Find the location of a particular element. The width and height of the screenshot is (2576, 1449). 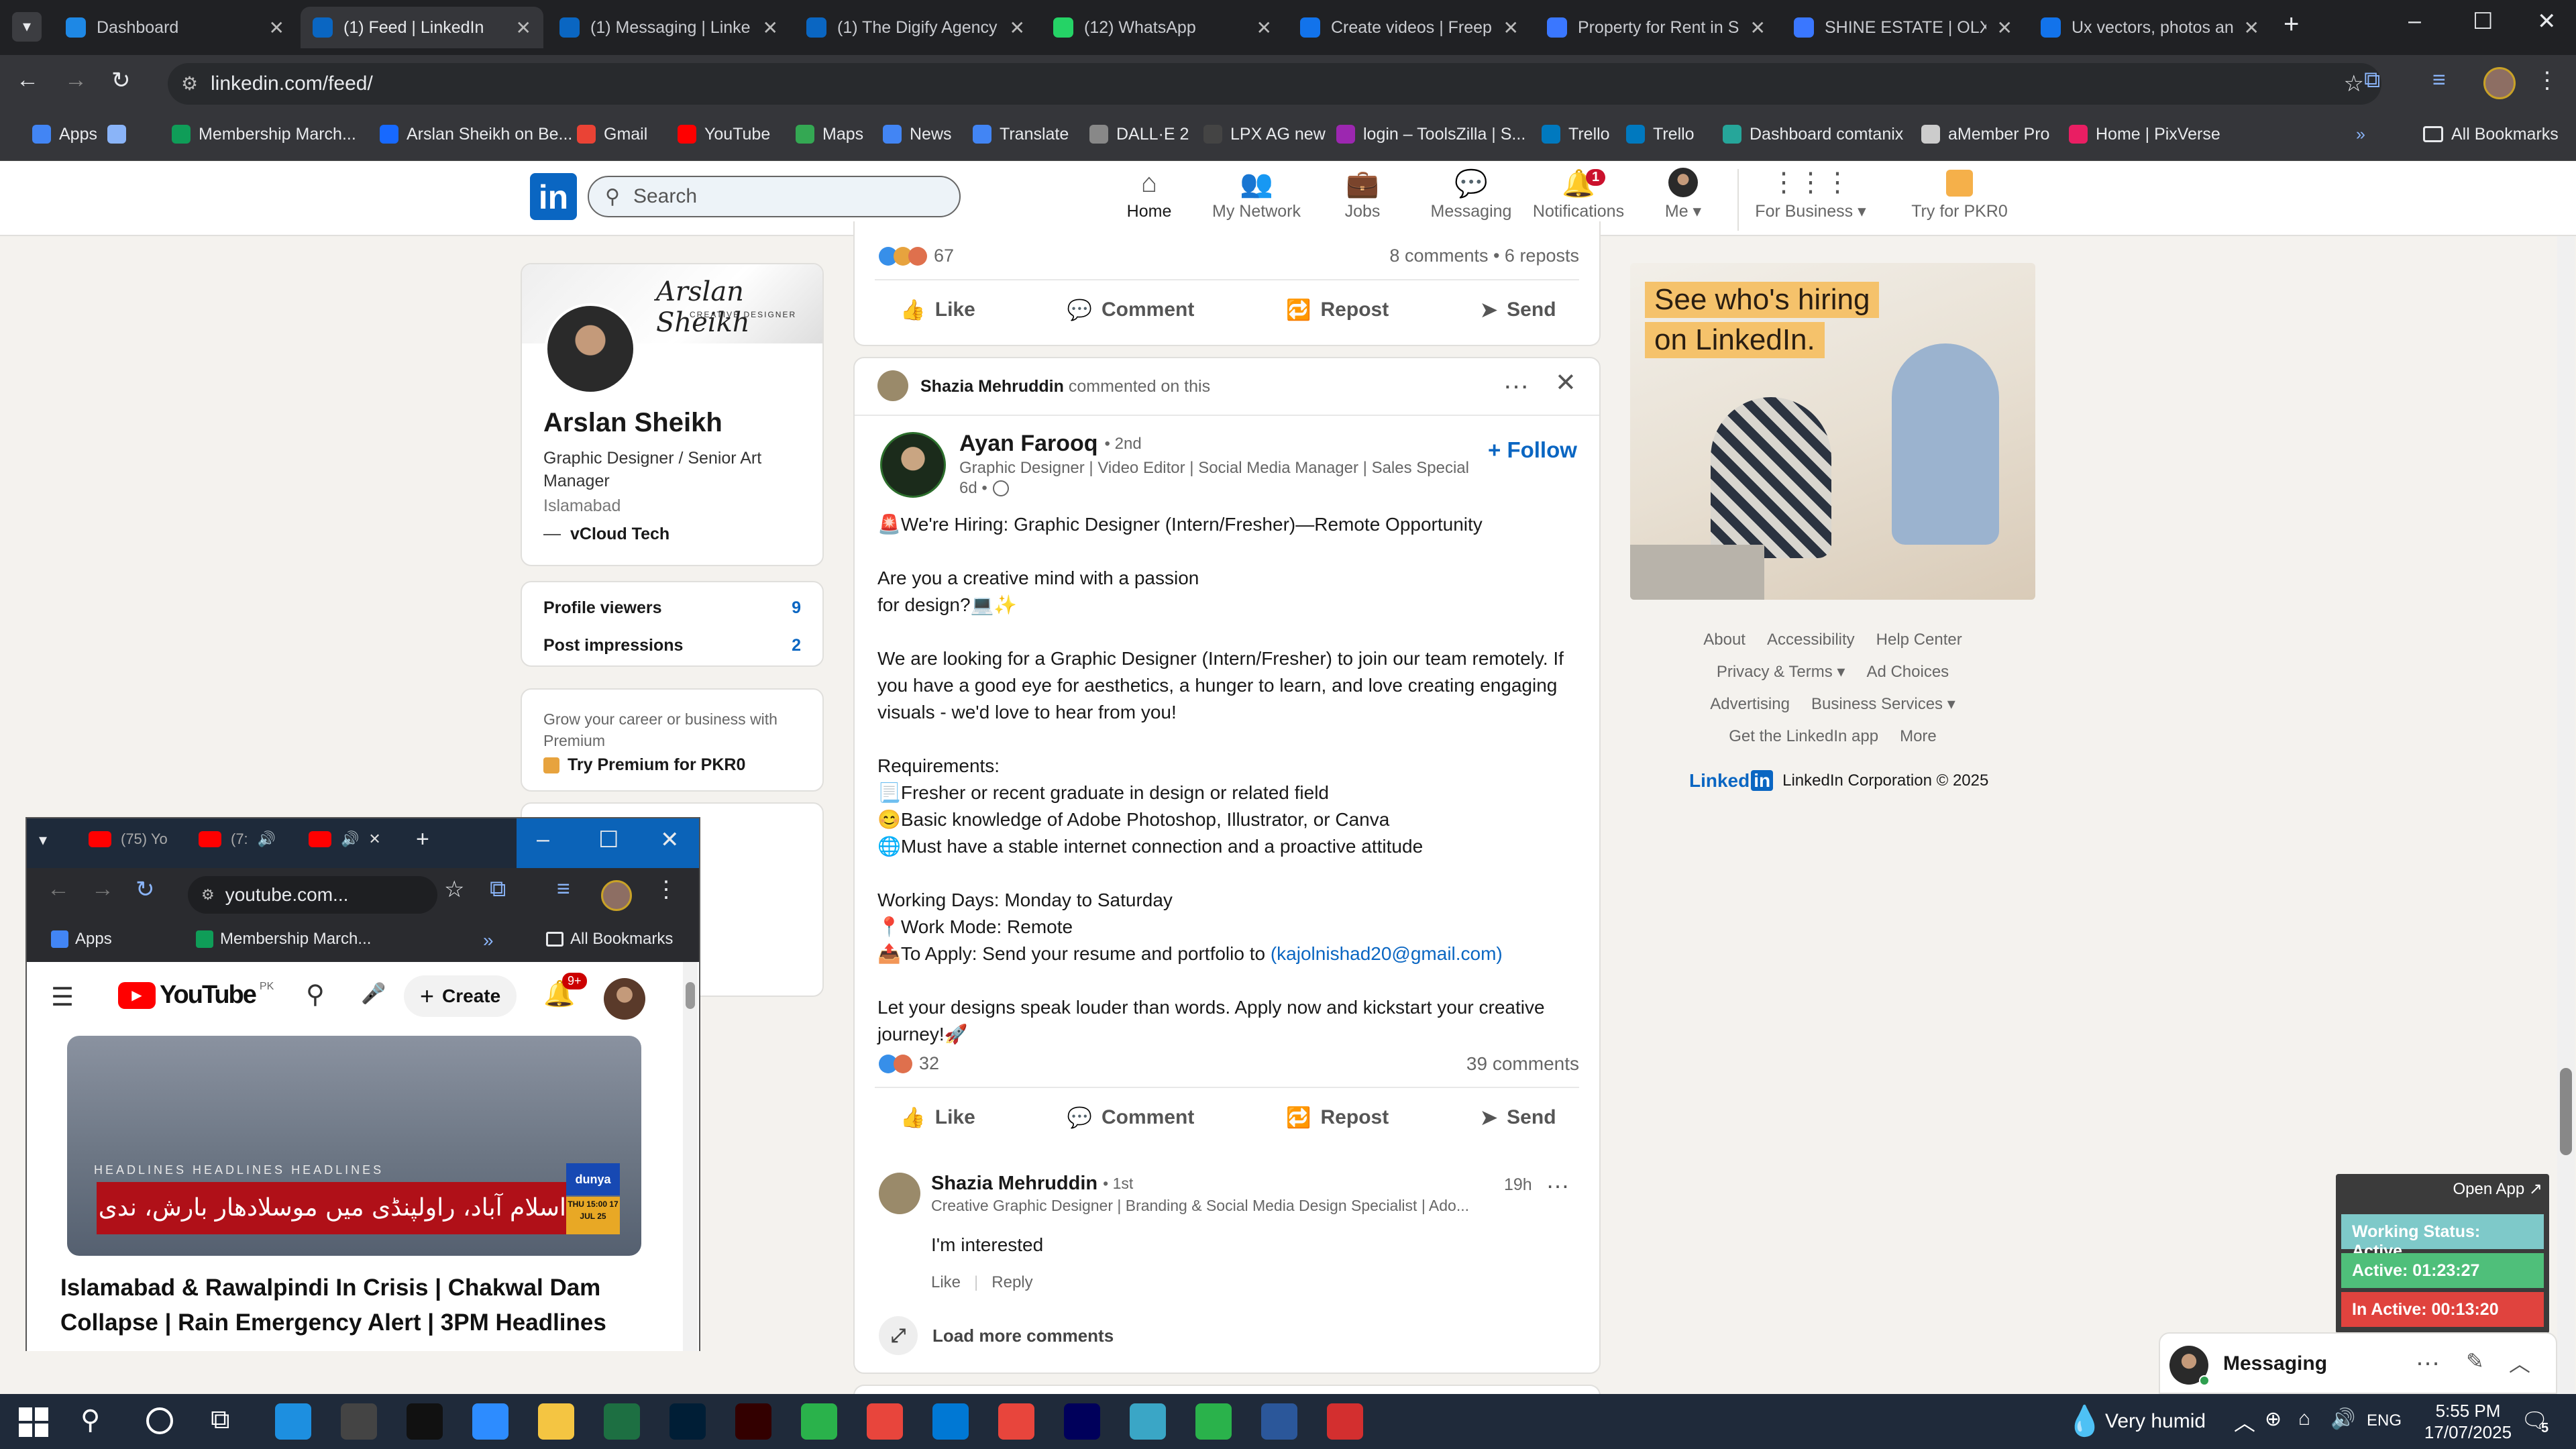

chrome-icon is located at coordinates (885, 1421).